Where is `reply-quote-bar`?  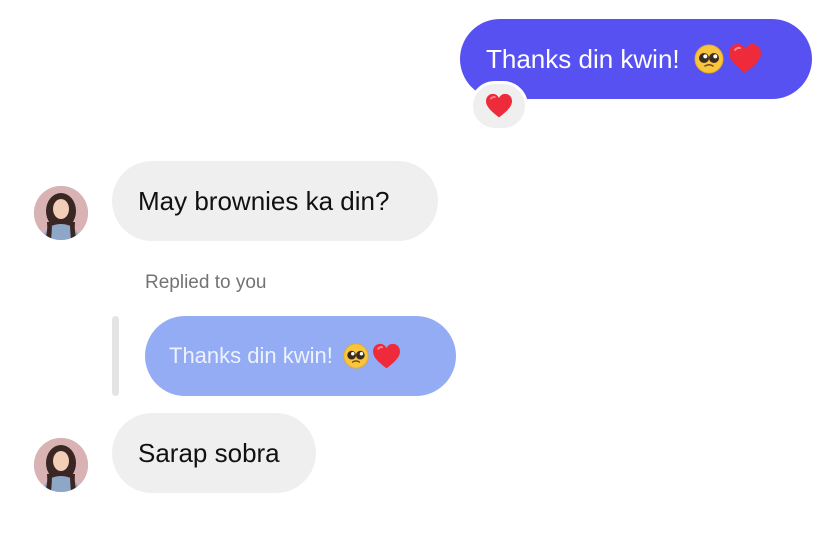 reply-quote-bar is located at coordinates (115, 356).